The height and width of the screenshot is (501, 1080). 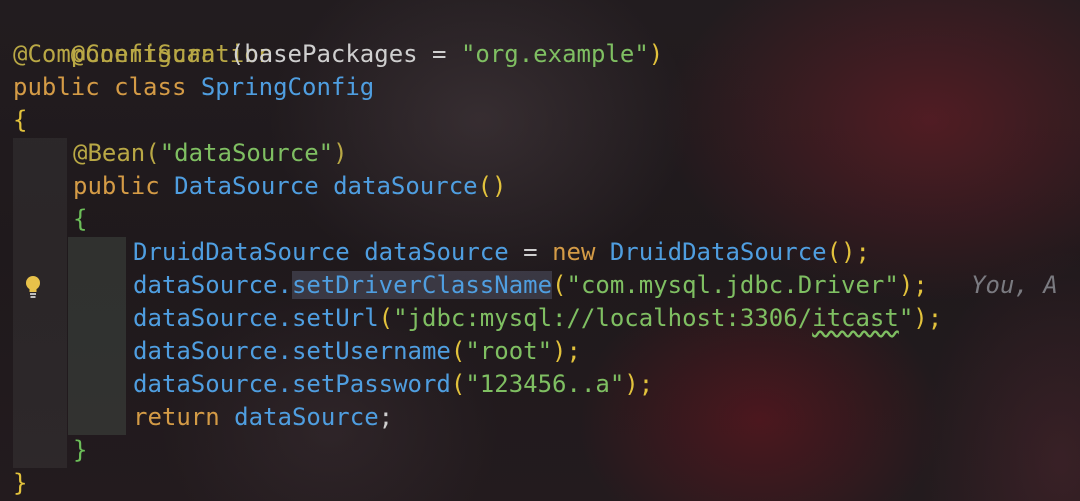 I want to click on paren-token: (), so click(x=492, y=186).